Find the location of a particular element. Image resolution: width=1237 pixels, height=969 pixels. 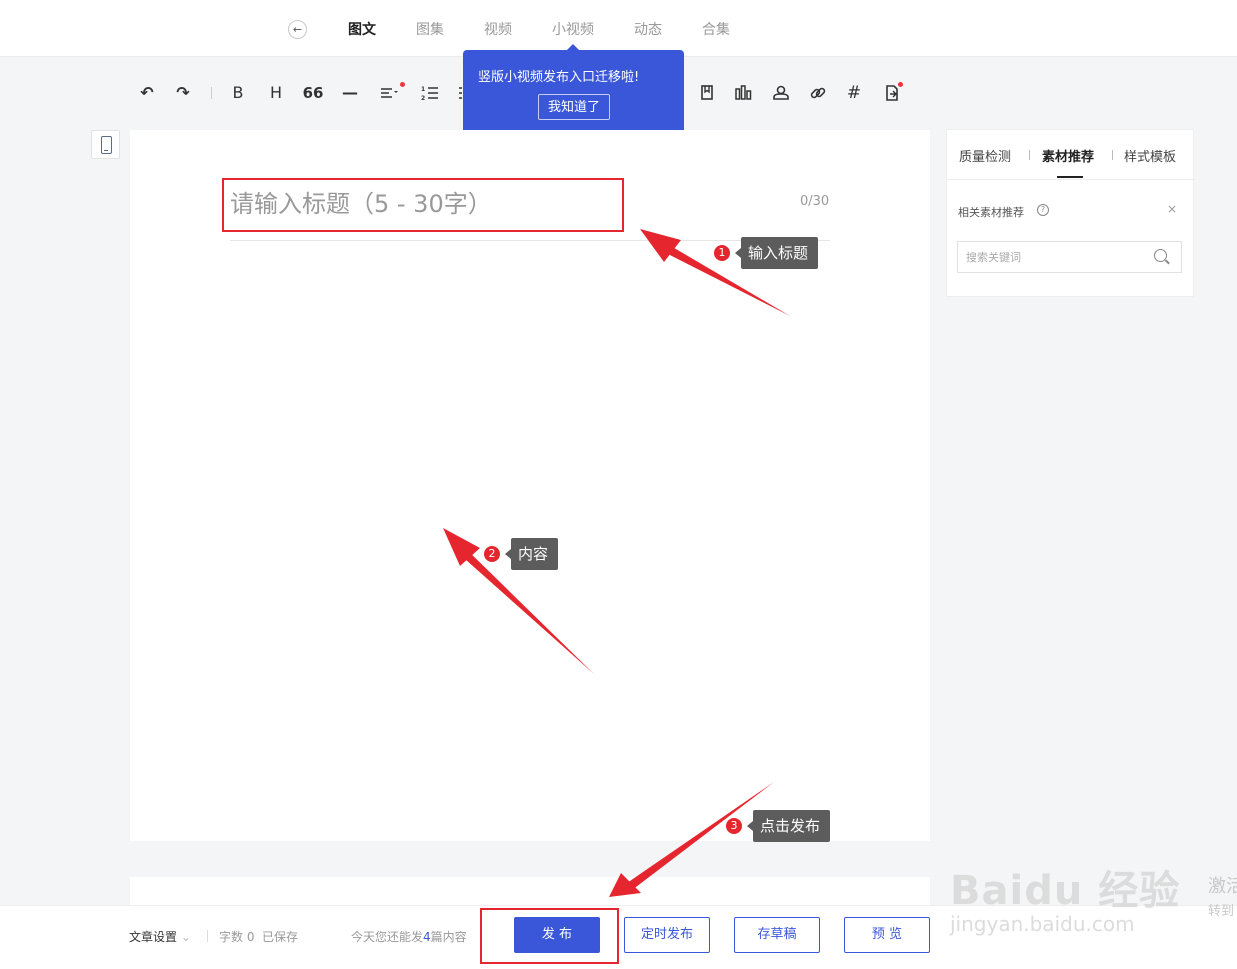

word-count: 字数 0 is located at coordinates (237, 937).